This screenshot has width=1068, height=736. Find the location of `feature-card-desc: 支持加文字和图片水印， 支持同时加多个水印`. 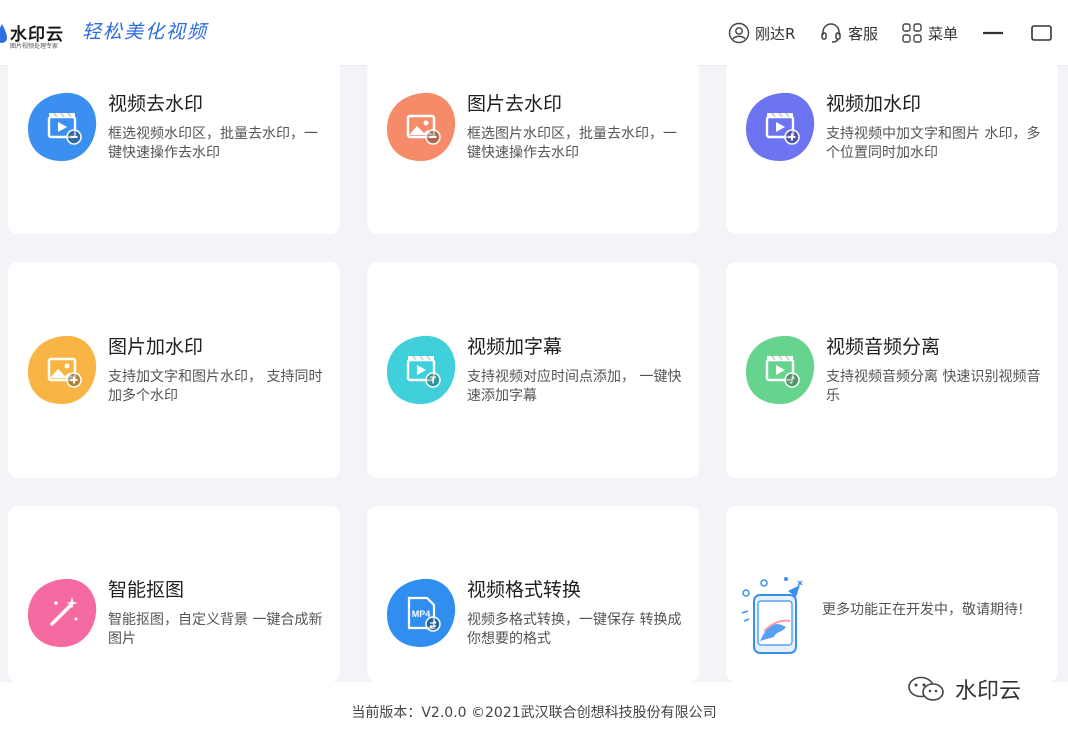

feature-card-desc: 支持加文字和图片水印， 支持同时加多个水印 is located at coordinates (215, 386).